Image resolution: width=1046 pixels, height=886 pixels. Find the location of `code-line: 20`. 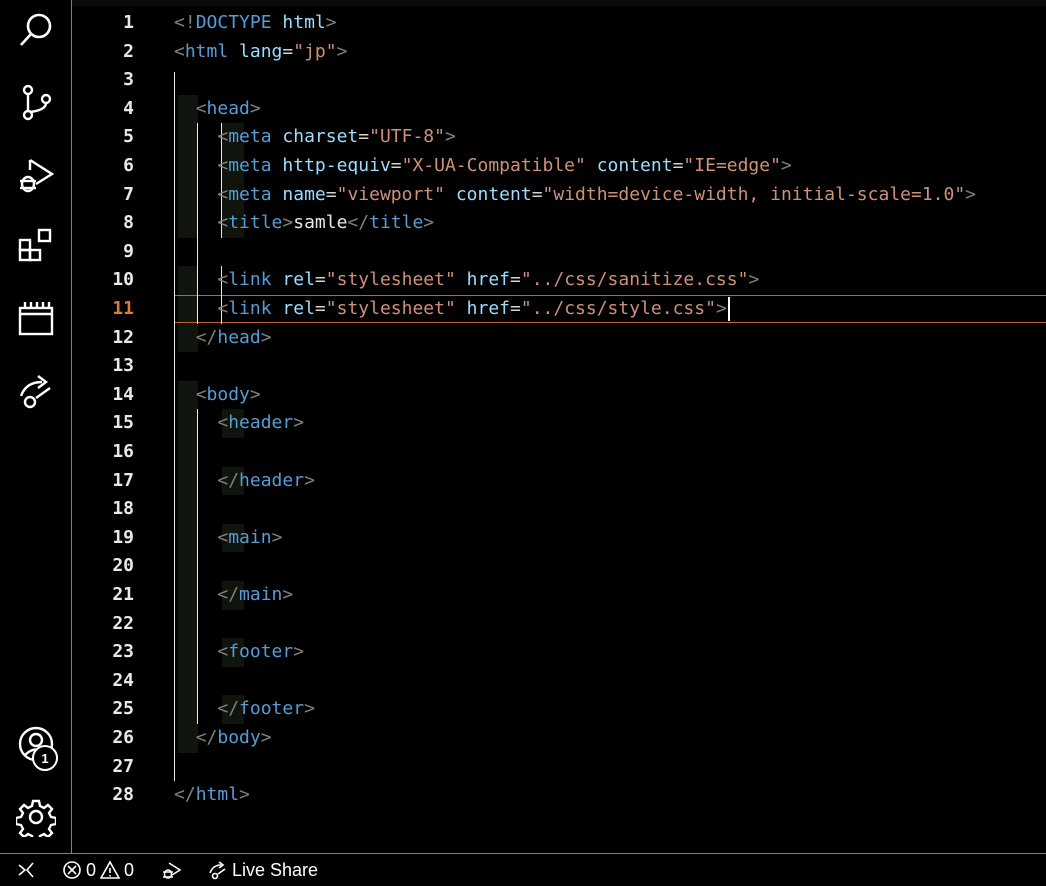

code-line: 20 is located at coordinates (559, 566).